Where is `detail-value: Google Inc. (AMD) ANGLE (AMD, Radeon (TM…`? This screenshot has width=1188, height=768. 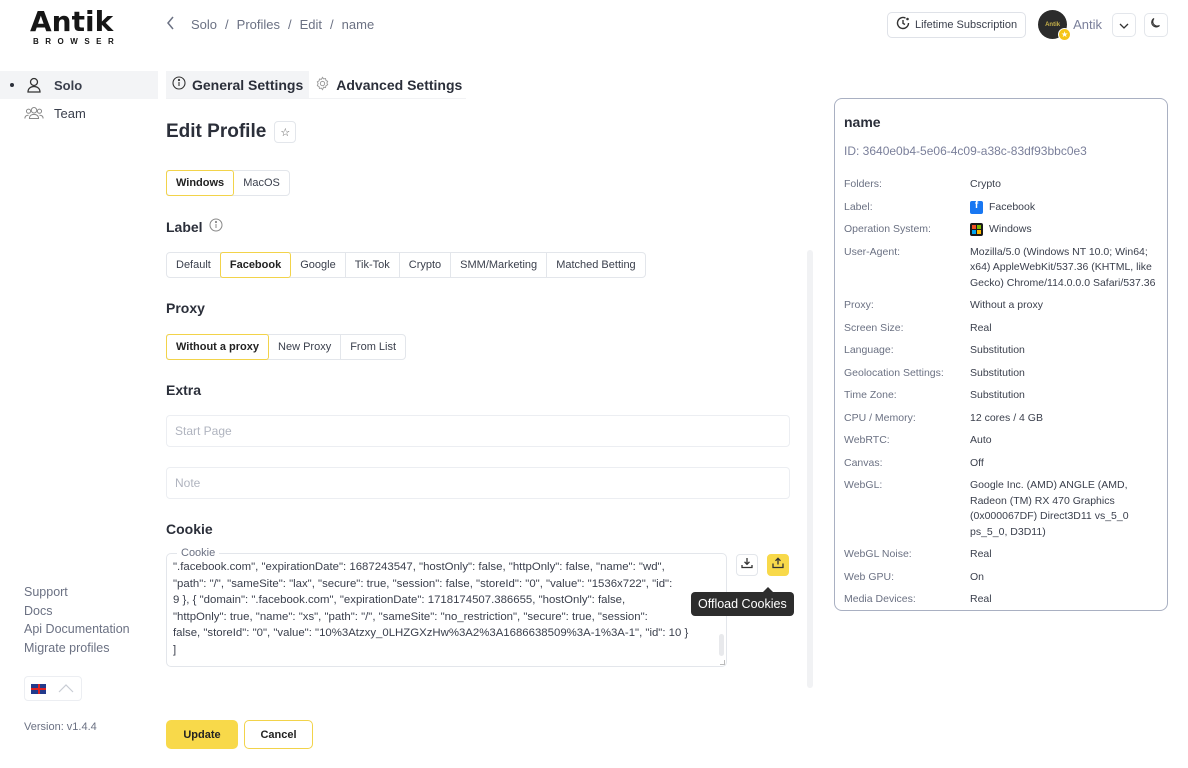 detail-value: Google Inc. (AMD) ANGLE (AMD, Radeon (TM… is located at coordinates (1049, 508).